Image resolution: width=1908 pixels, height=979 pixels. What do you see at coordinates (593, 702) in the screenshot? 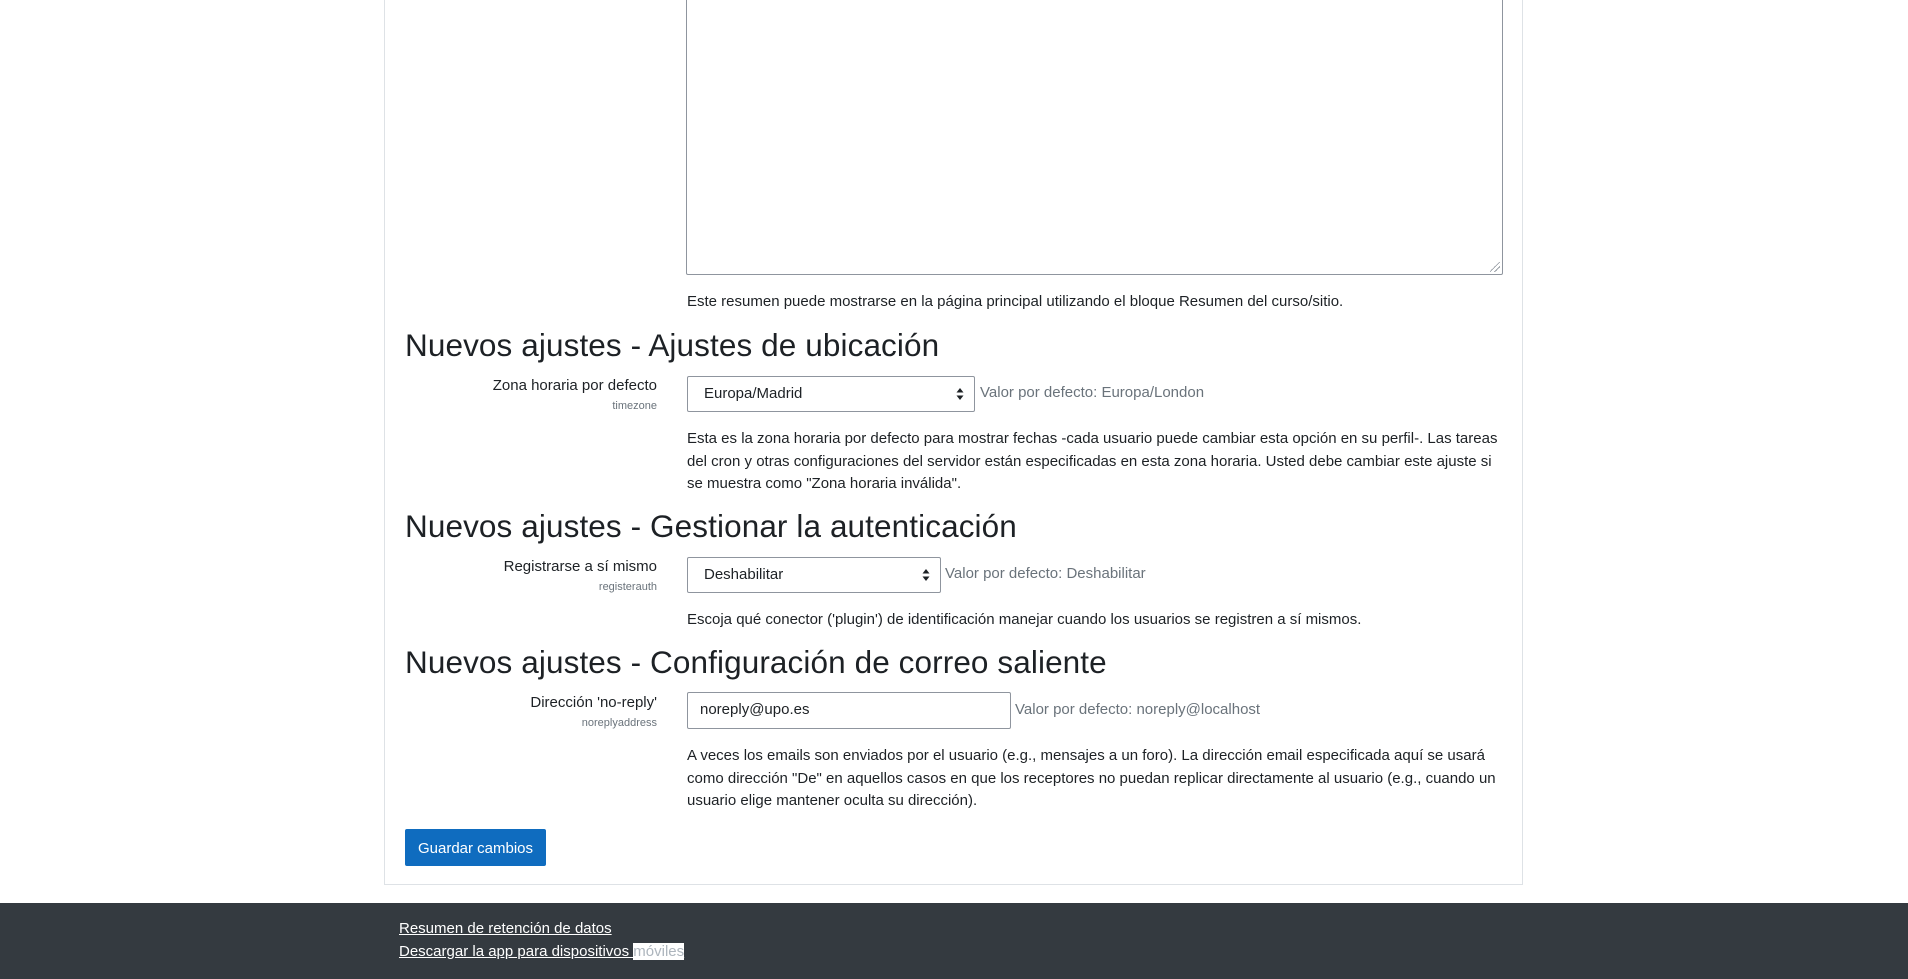
I see `noreply-label: Dirección 'no-reply'` at bounding box center [593, 702].